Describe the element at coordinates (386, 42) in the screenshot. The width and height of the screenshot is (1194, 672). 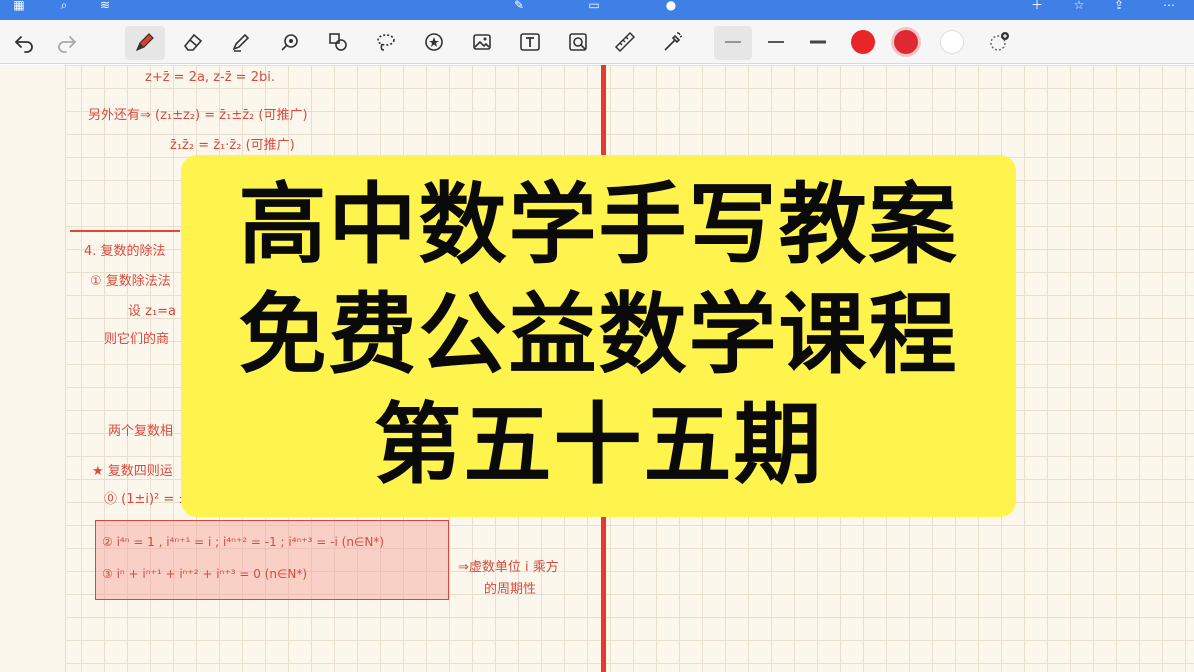
I see `lasso-icon` at that location.